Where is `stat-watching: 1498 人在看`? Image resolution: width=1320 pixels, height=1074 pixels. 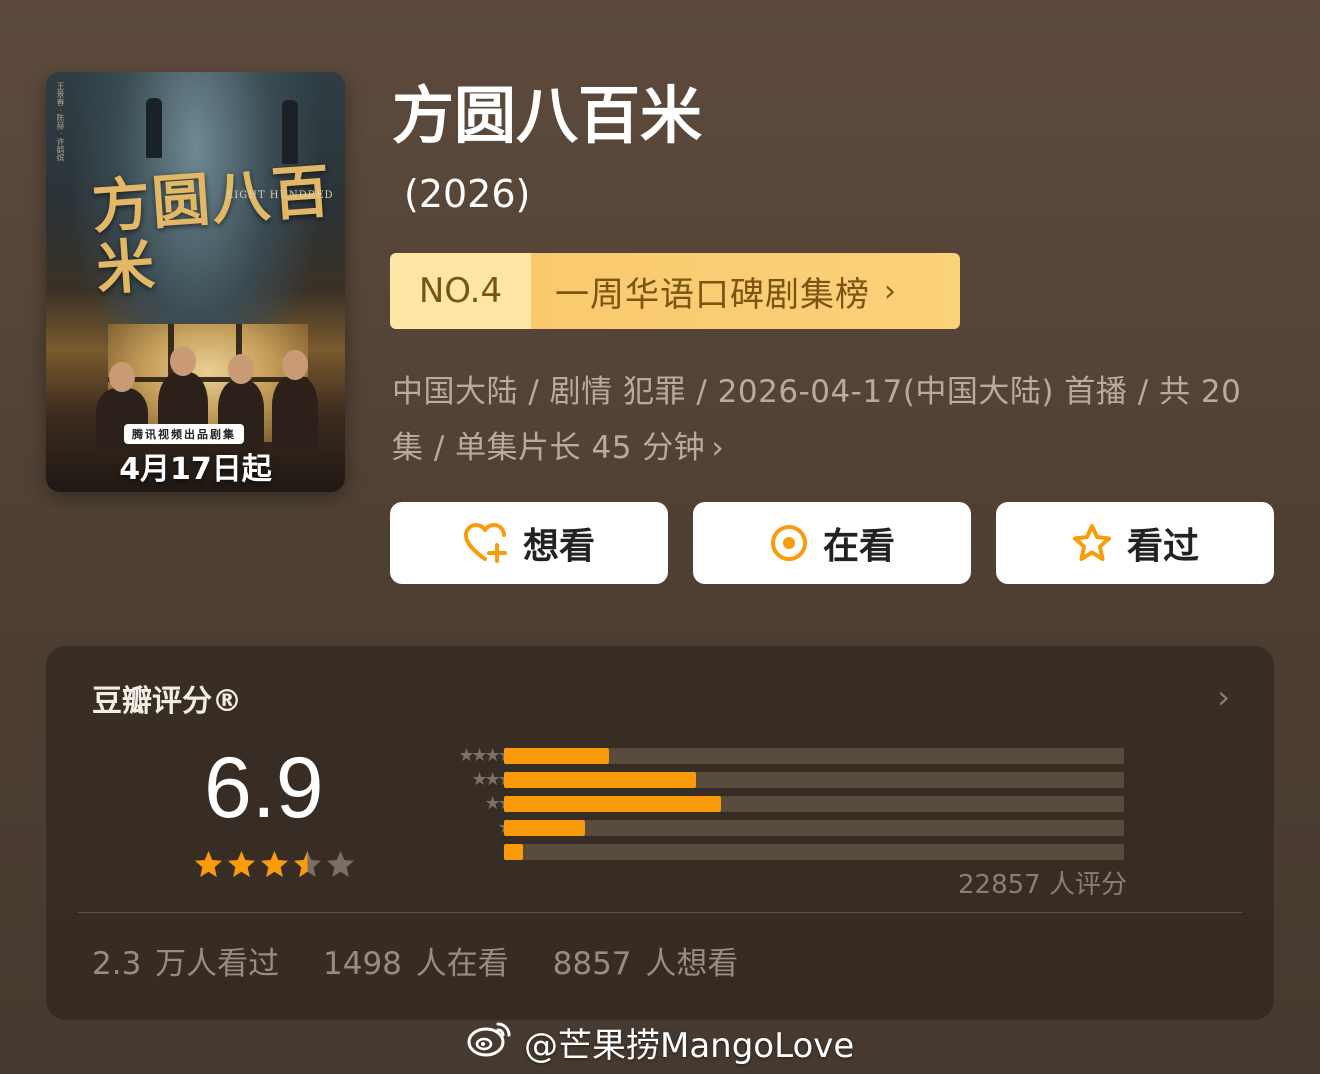
stat-watching: 1498 人在看 is located at coordinates (416, 964).